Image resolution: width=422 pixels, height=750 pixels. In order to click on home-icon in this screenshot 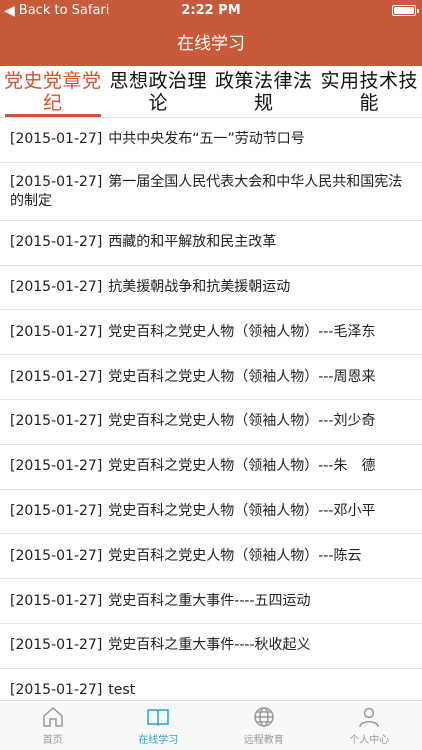, I will do `click(53, 716)`.